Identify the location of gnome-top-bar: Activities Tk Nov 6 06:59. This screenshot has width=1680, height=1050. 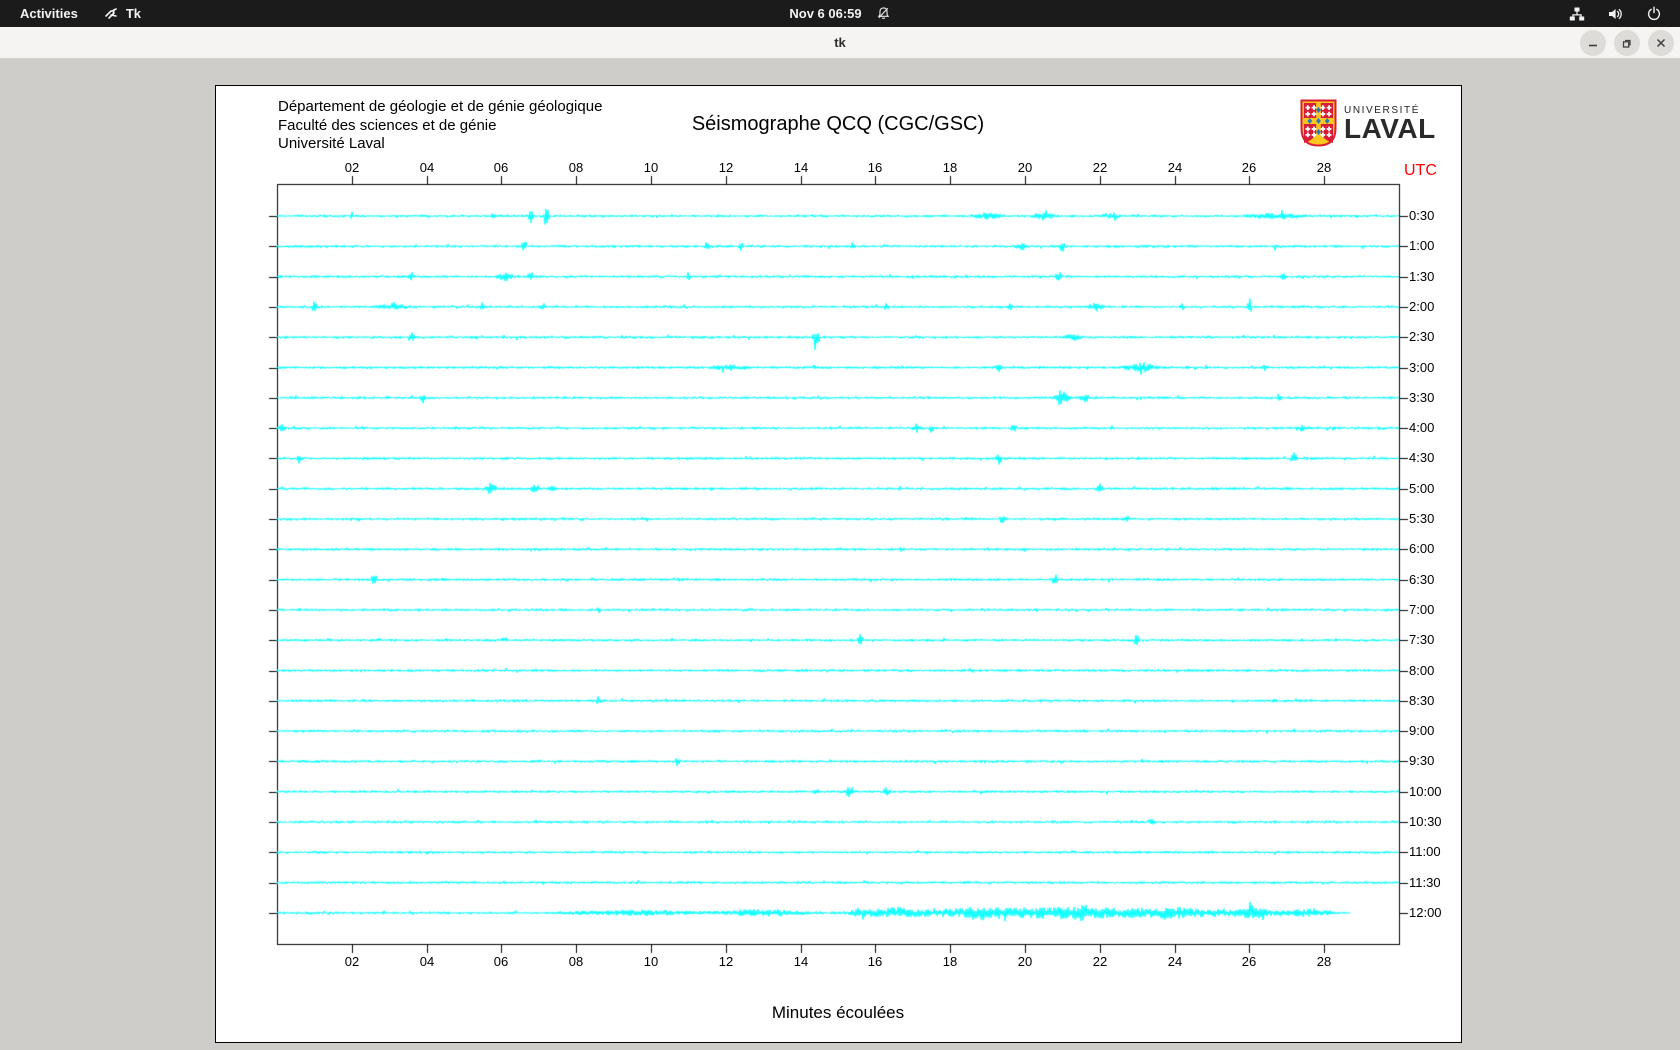
(840, 13).